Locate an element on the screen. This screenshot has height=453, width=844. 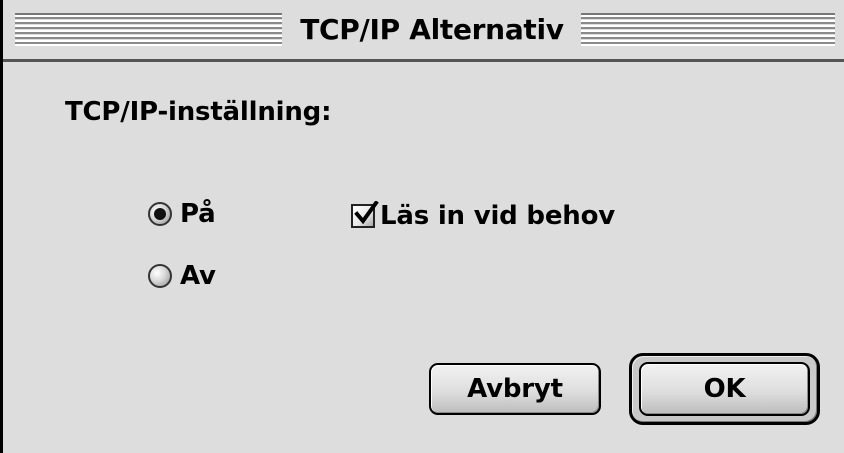
radio-off-label: Av is located at coordinates (198, 276).